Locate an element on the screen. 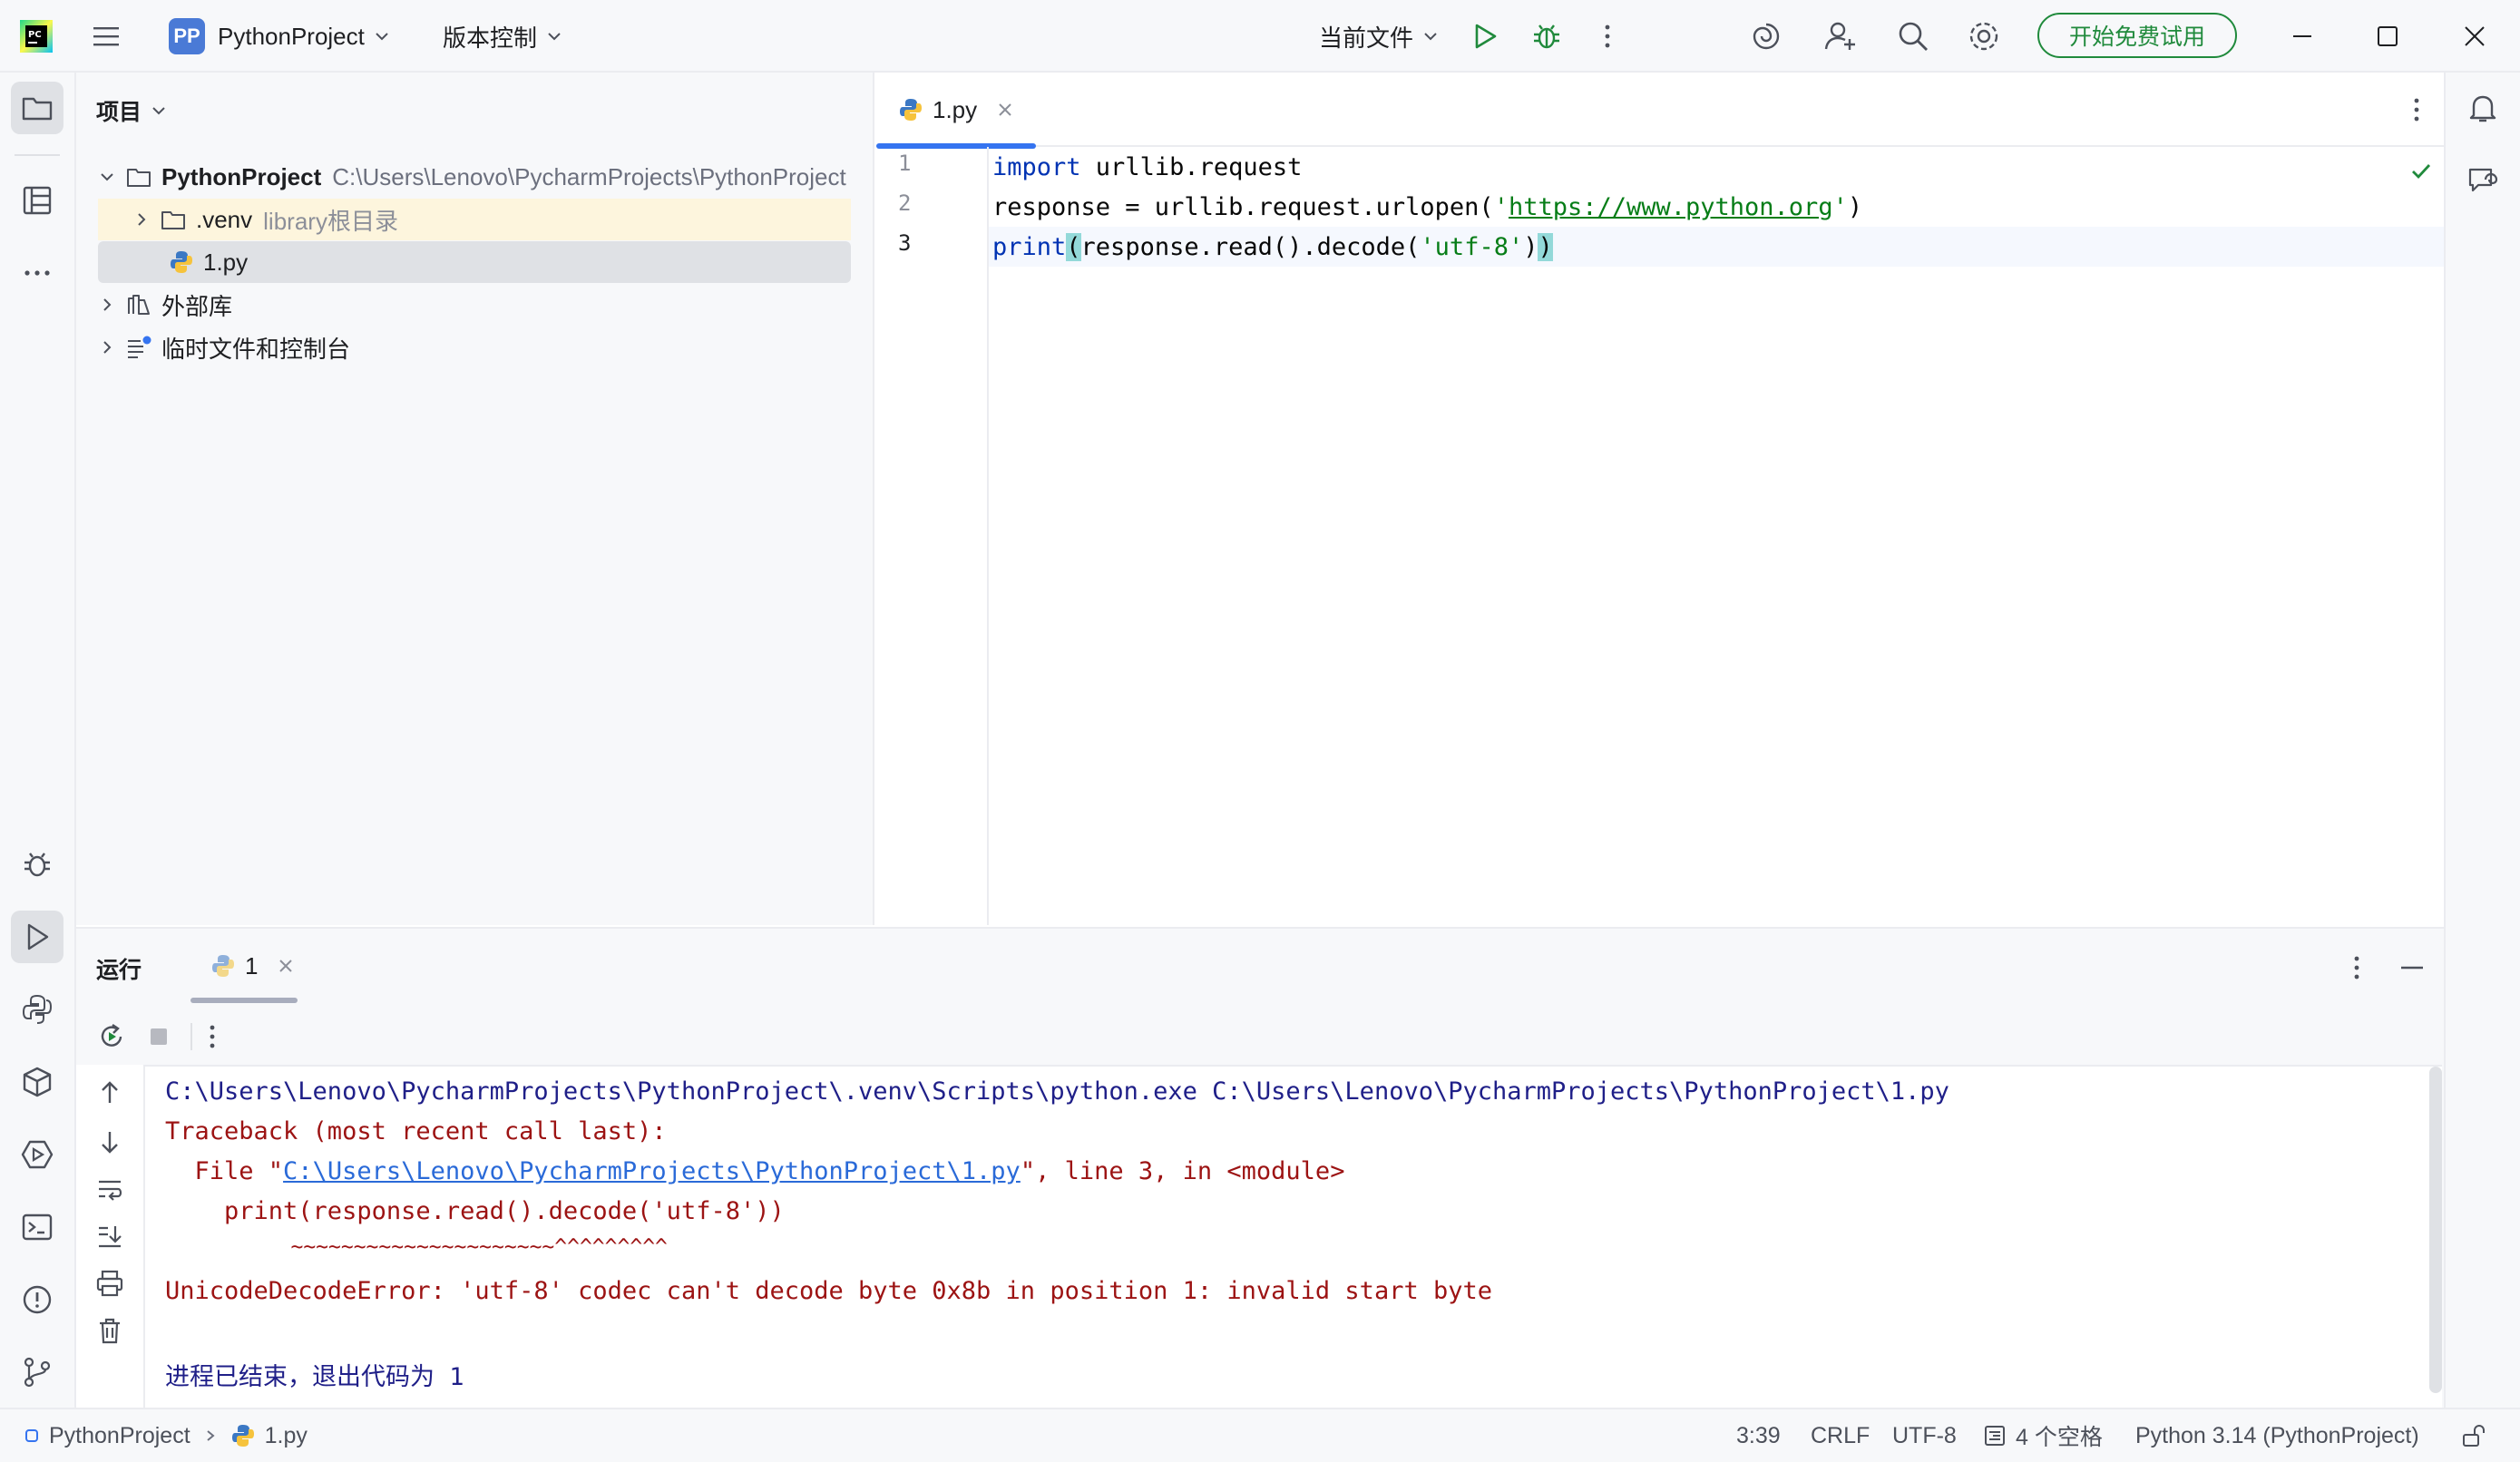  start-free-trial-button: 开始免费试用 is located at coordinates (2137, 35).